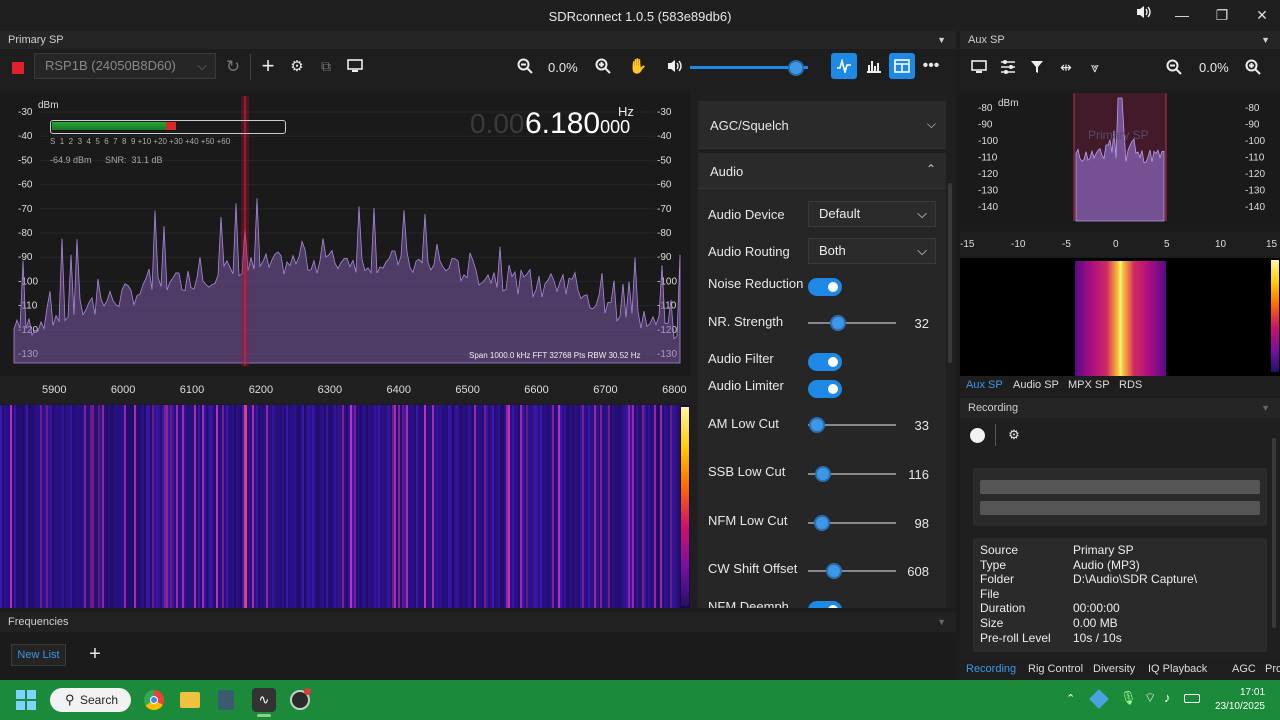 The height and width of the screenshot is (720, 1280). Describe the element at coordinates (233, 67) in the screenshot. I see `refresh-icon: ↻` at that location.